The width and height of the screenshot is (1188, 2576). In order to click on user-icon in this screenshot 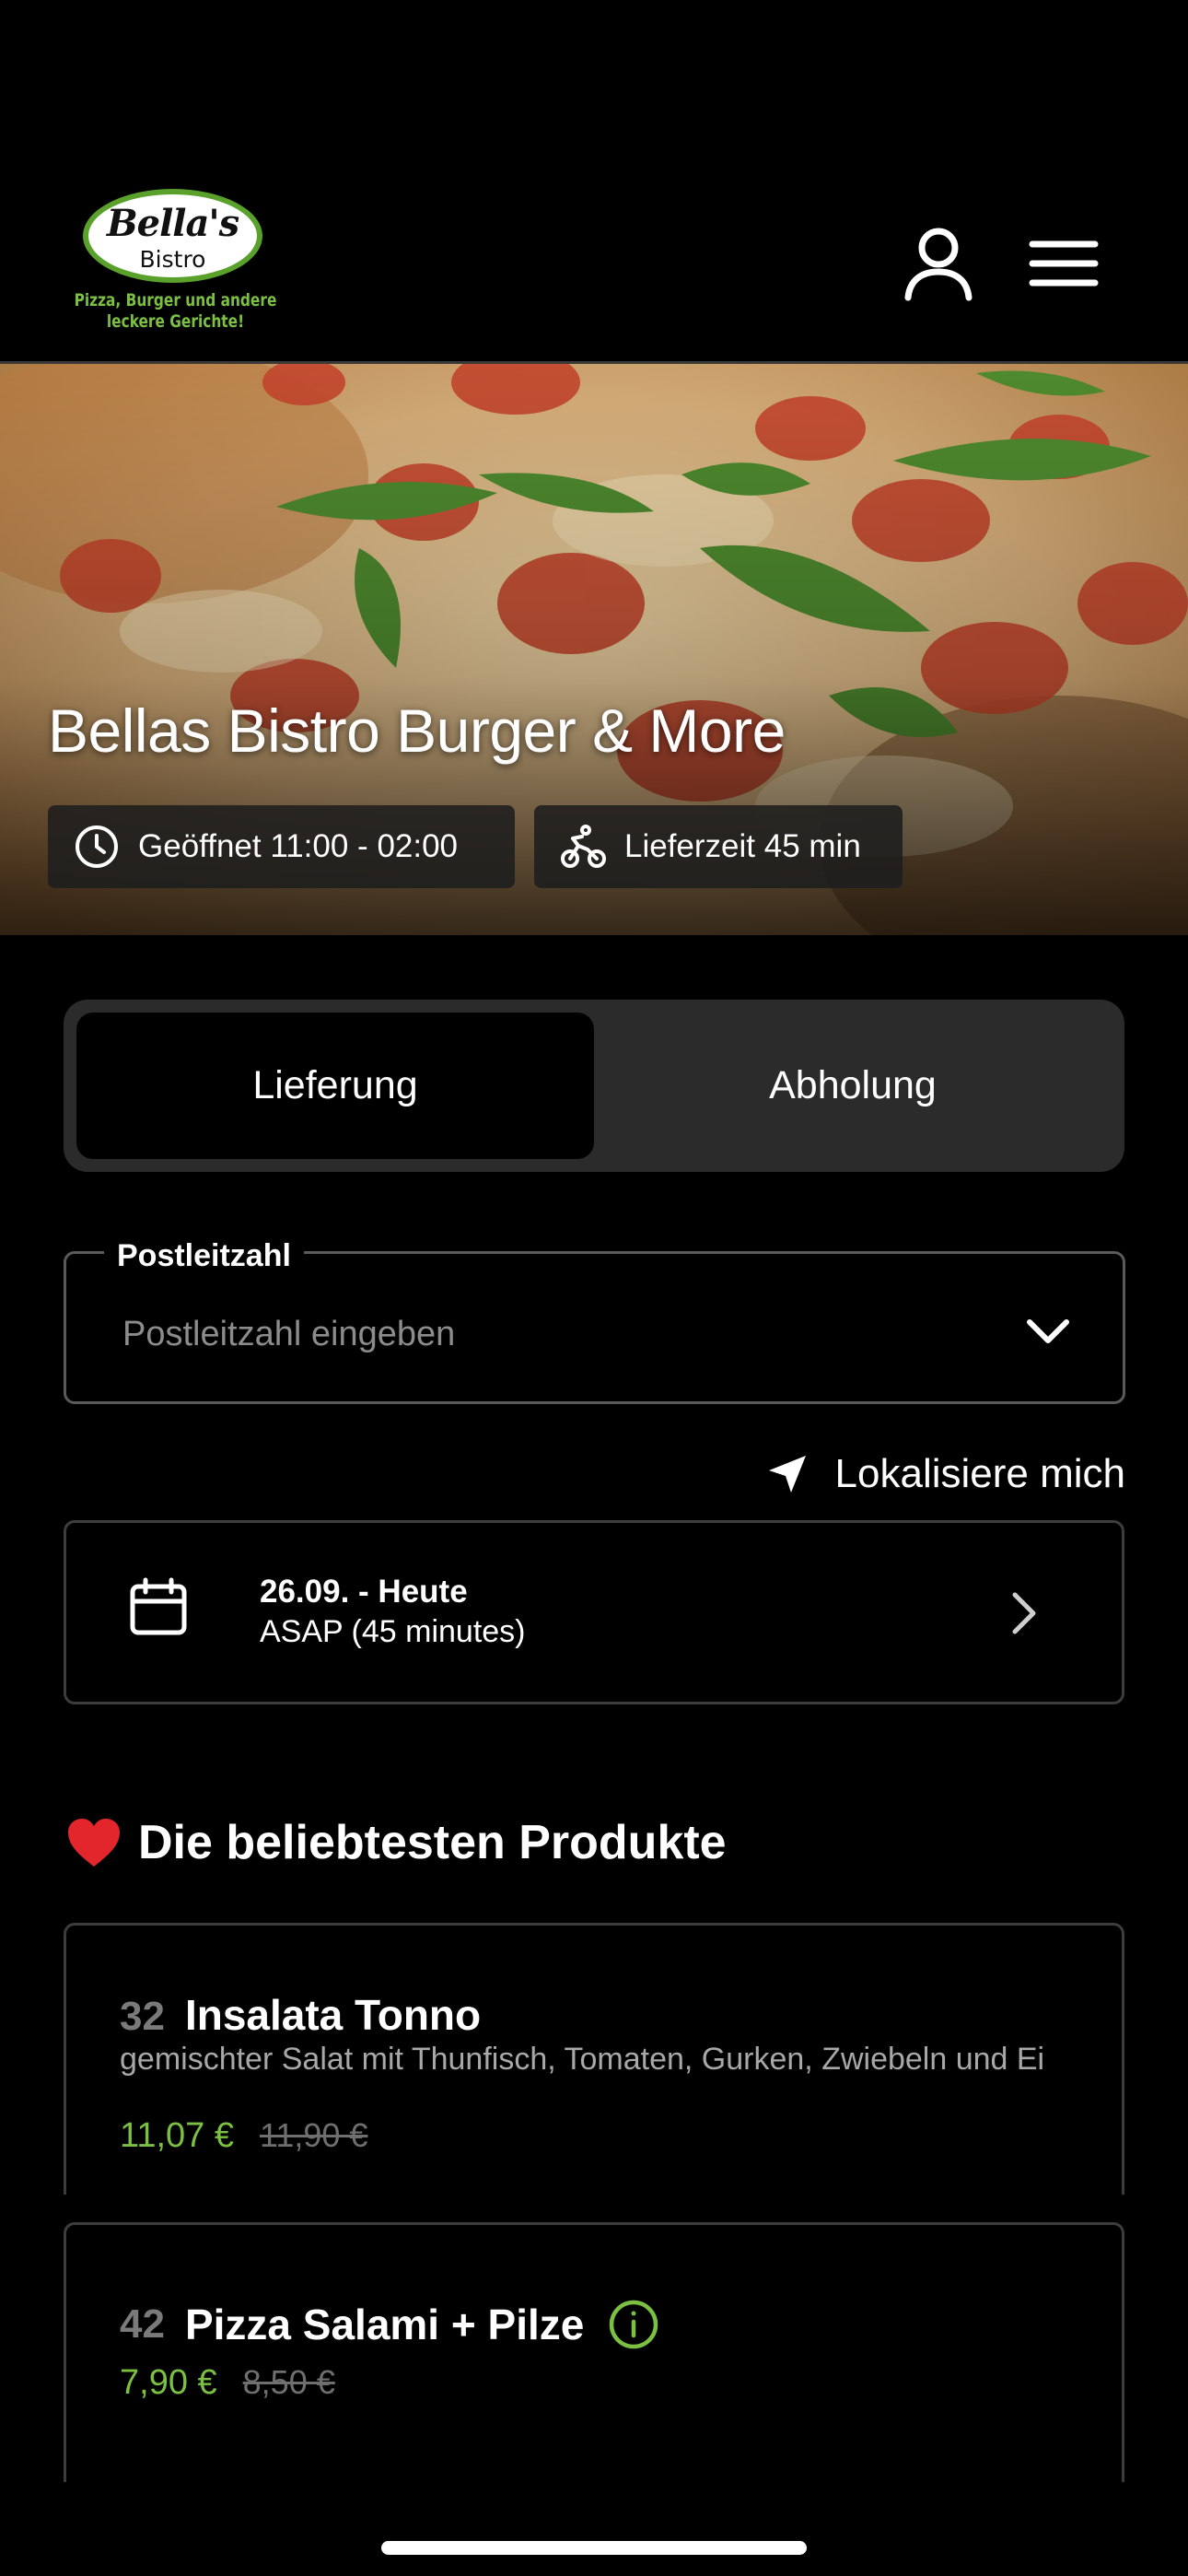, I will do `click(938, 263)`.